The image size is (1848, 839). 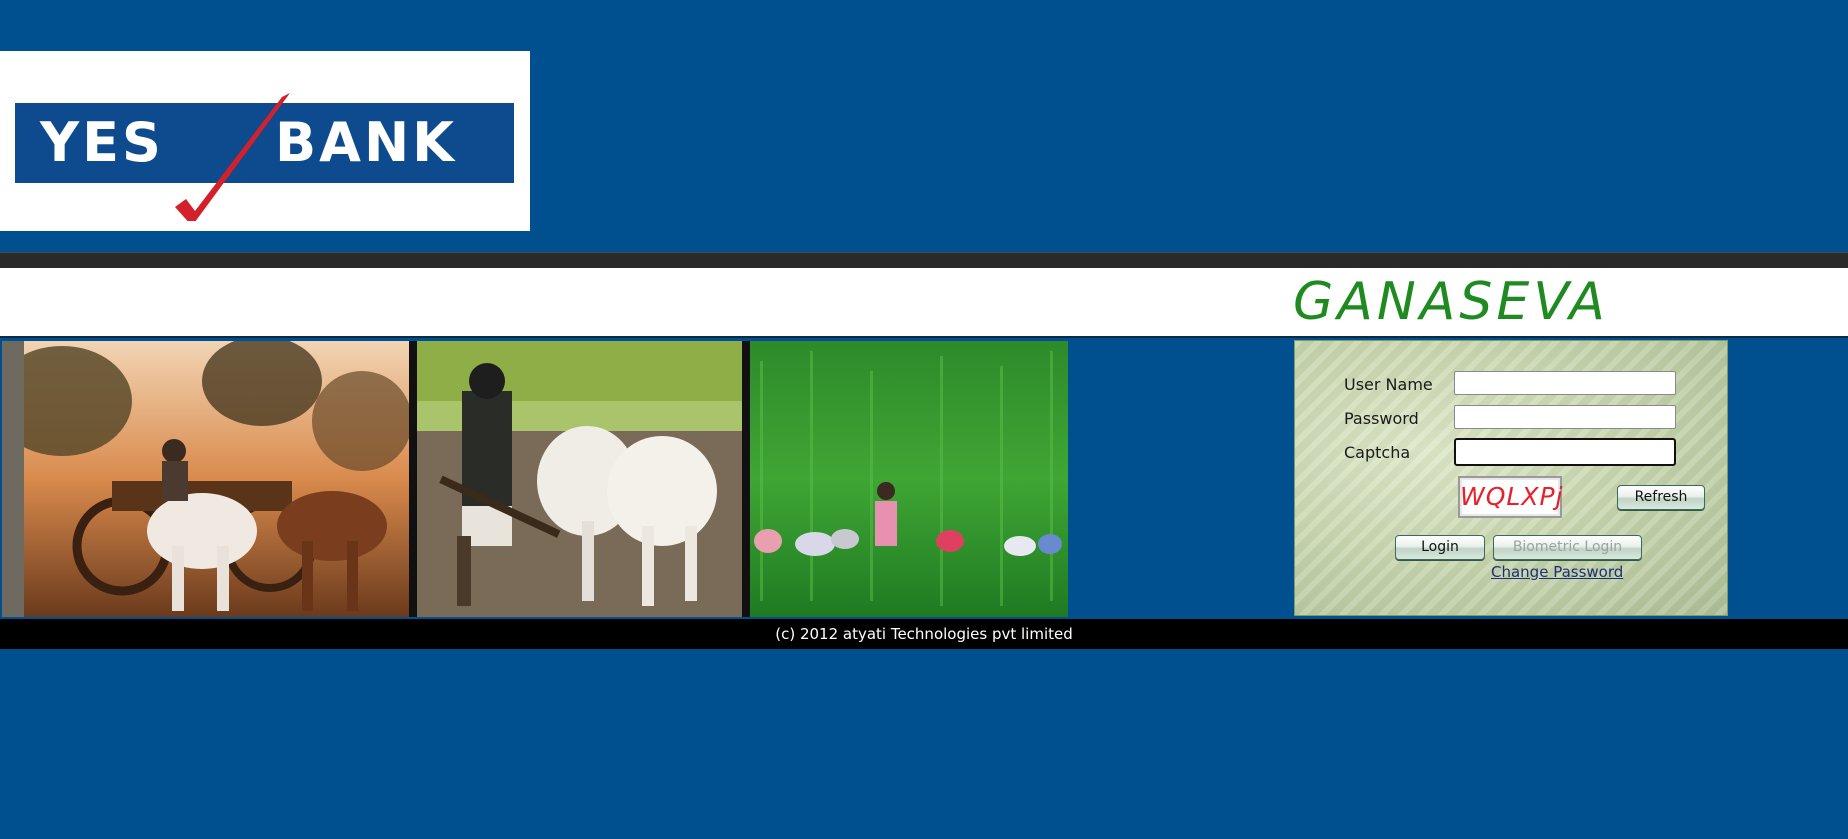 I want to click on captcha-input, so click(x=1565, y=452).